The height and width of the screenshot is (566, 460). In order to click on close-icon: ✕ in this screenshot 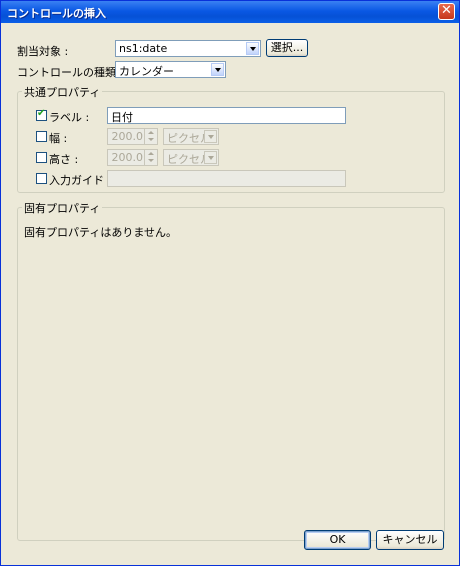, I will do `click(446, 10)`.